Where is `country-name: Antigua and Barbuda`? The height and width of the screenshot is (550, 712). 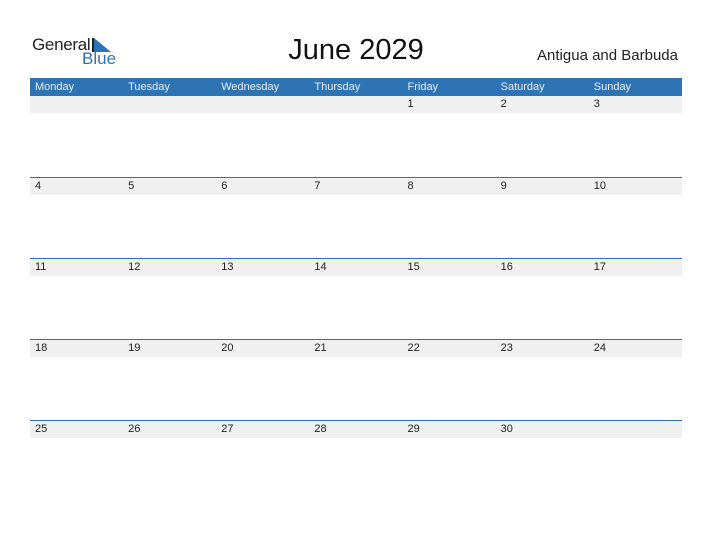 country-name: Antigua and Barbuda is located at coordinates (607, 55).